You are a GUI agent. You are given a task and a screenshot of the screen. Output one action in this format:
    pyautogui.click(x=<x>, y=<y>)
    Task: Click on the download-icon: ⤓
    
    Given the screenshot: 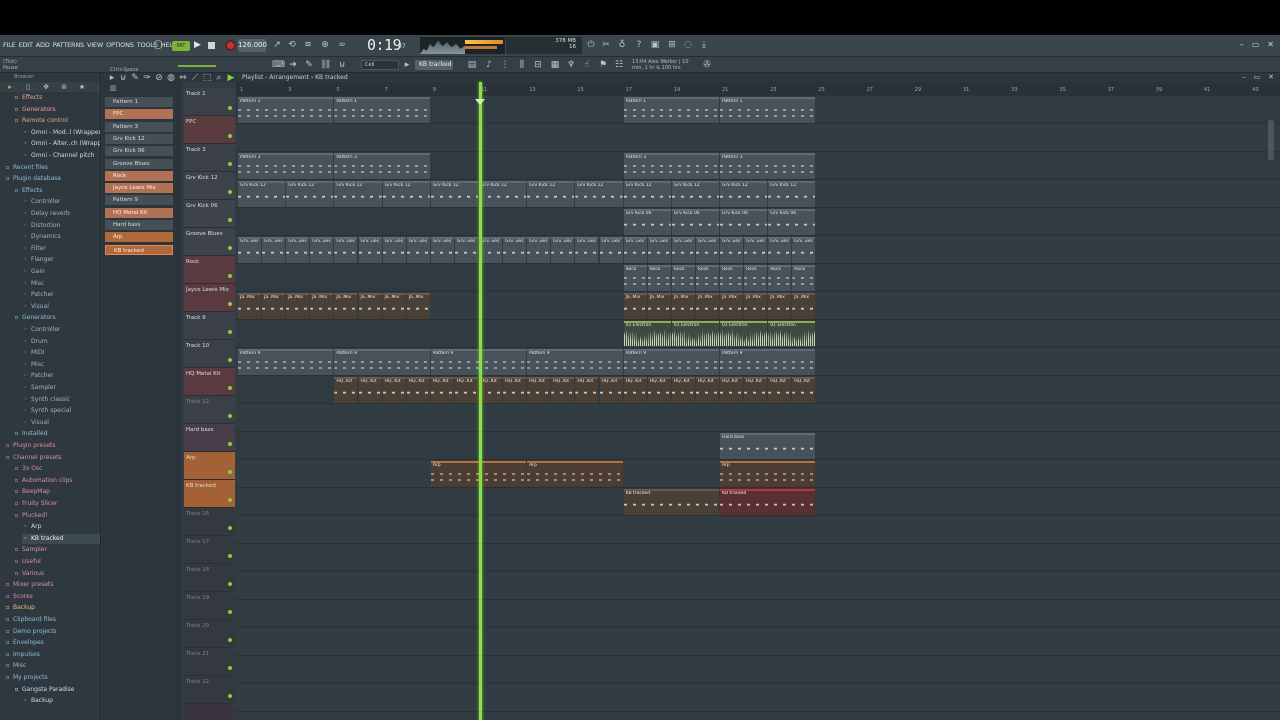 What is the action you would take?
    pyautogui.click(x=704, y=45)
    